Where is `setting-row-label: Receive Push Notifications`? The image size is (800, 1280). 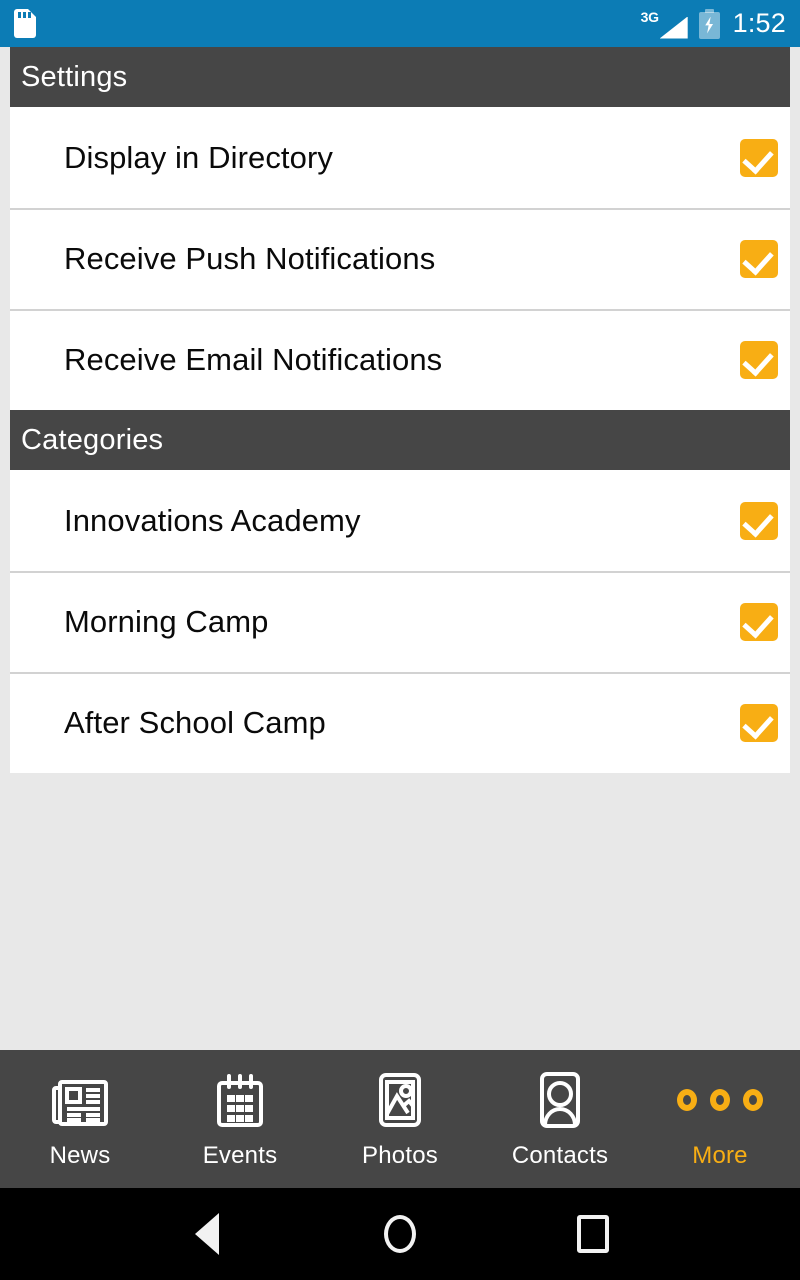 setting-row-label: Receive Push Notifications is located at coordinates (250, 258).